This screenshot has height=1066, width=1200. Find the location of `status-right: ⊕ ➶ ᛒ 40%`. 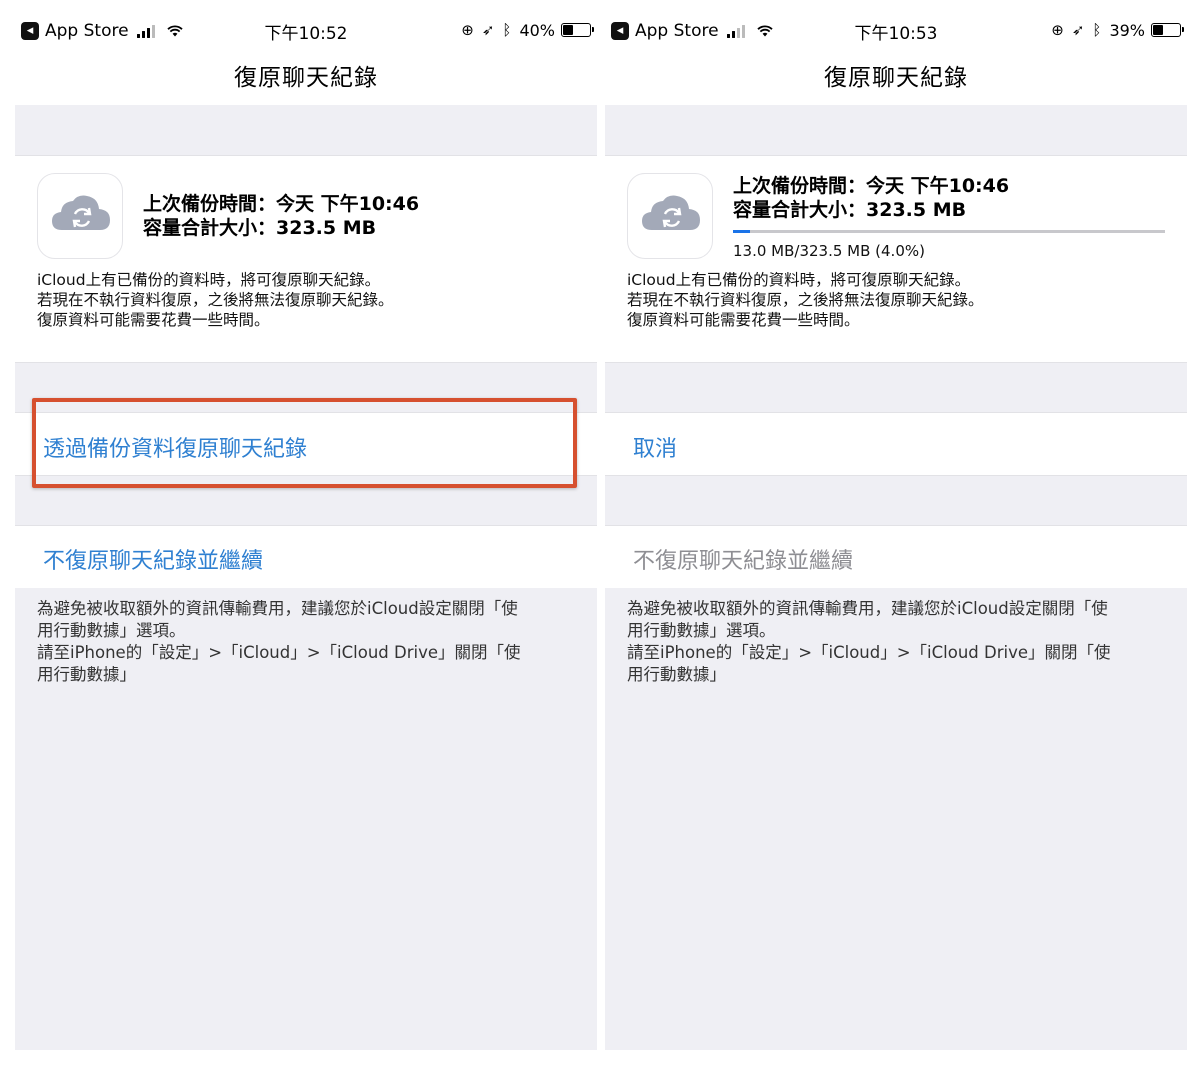

status-right: ⊕ ➶ ᛒ 40% is located at coordinates (527, 30).